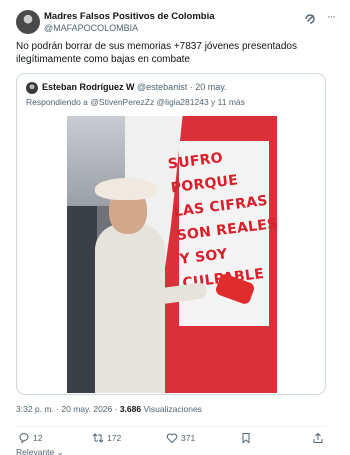 The image size is (350, 455). What do you see at coordinates (40, 451) in the screenshot?
I see `sort-relevant-dropdown: Relevante ⌄` at bounding box center [40, 451].